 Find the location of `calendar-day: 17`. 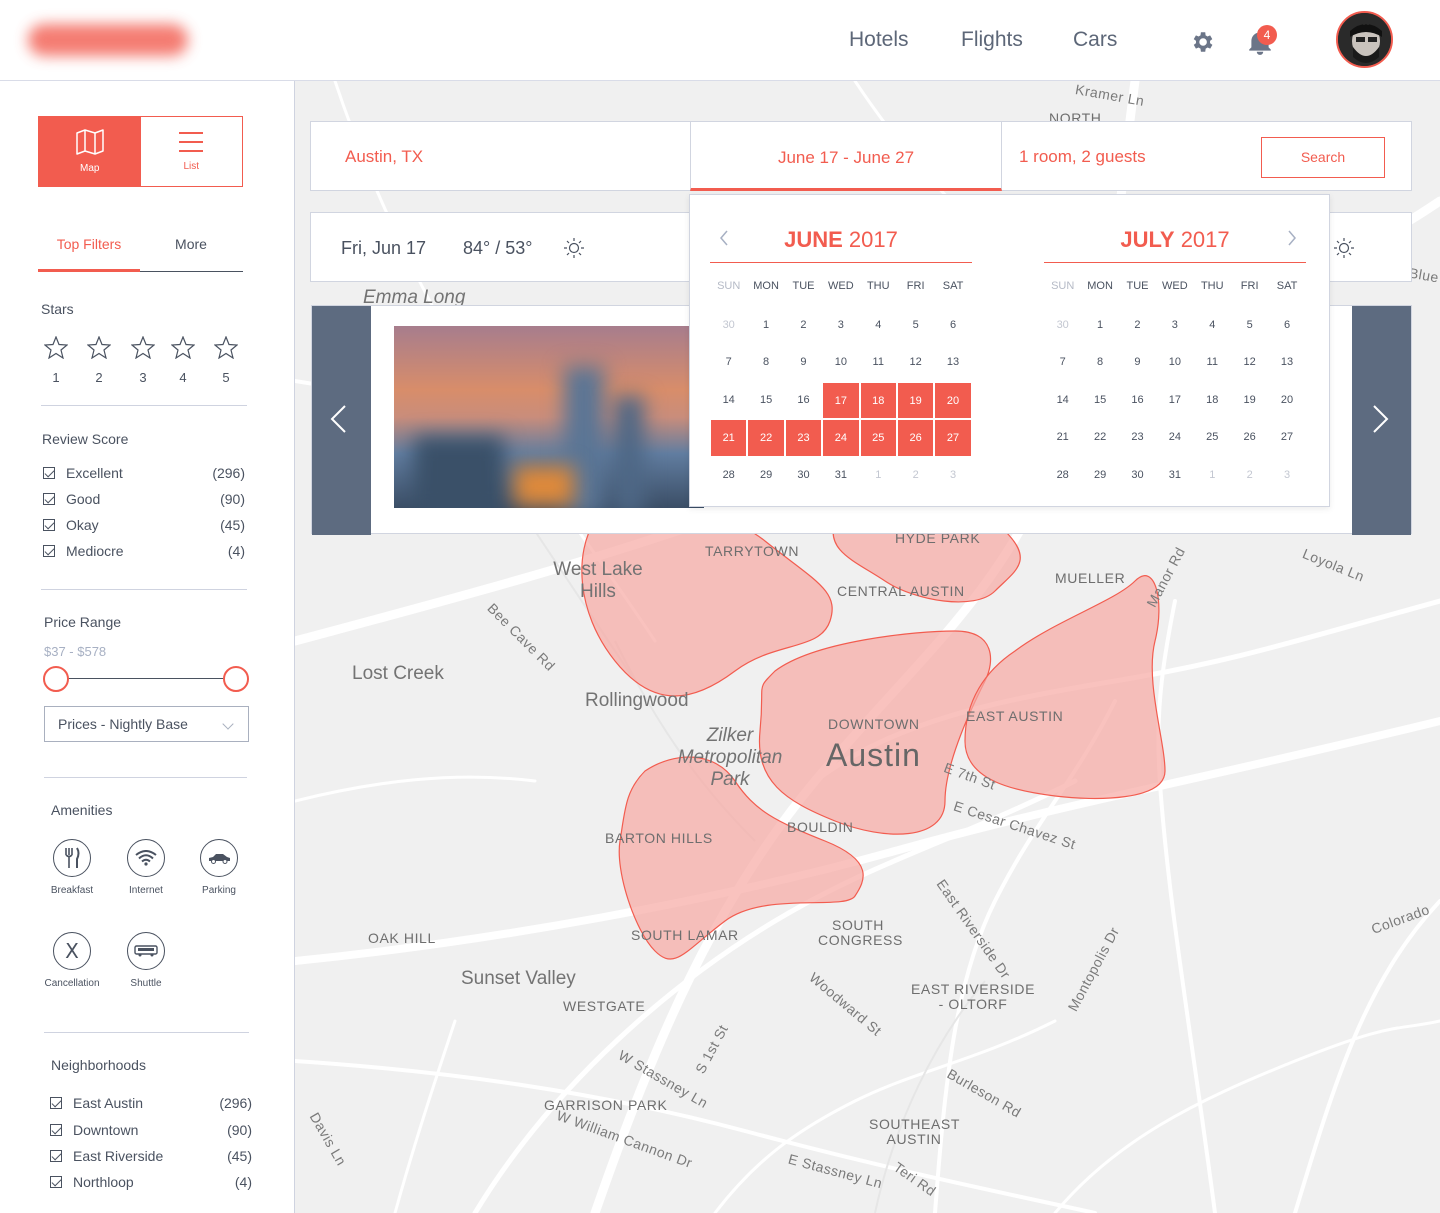

calendar-day: 17 is located at coordinates (841, 400).